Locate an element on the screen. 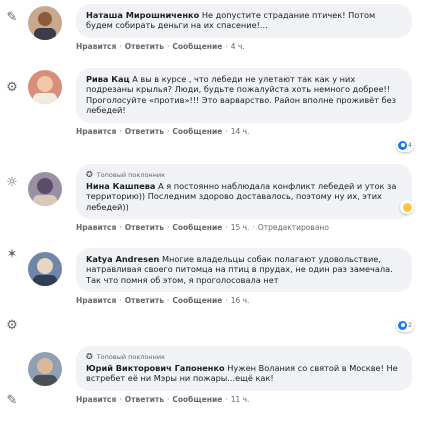  haha-reaction-icon is located at coordinates (407, 207).